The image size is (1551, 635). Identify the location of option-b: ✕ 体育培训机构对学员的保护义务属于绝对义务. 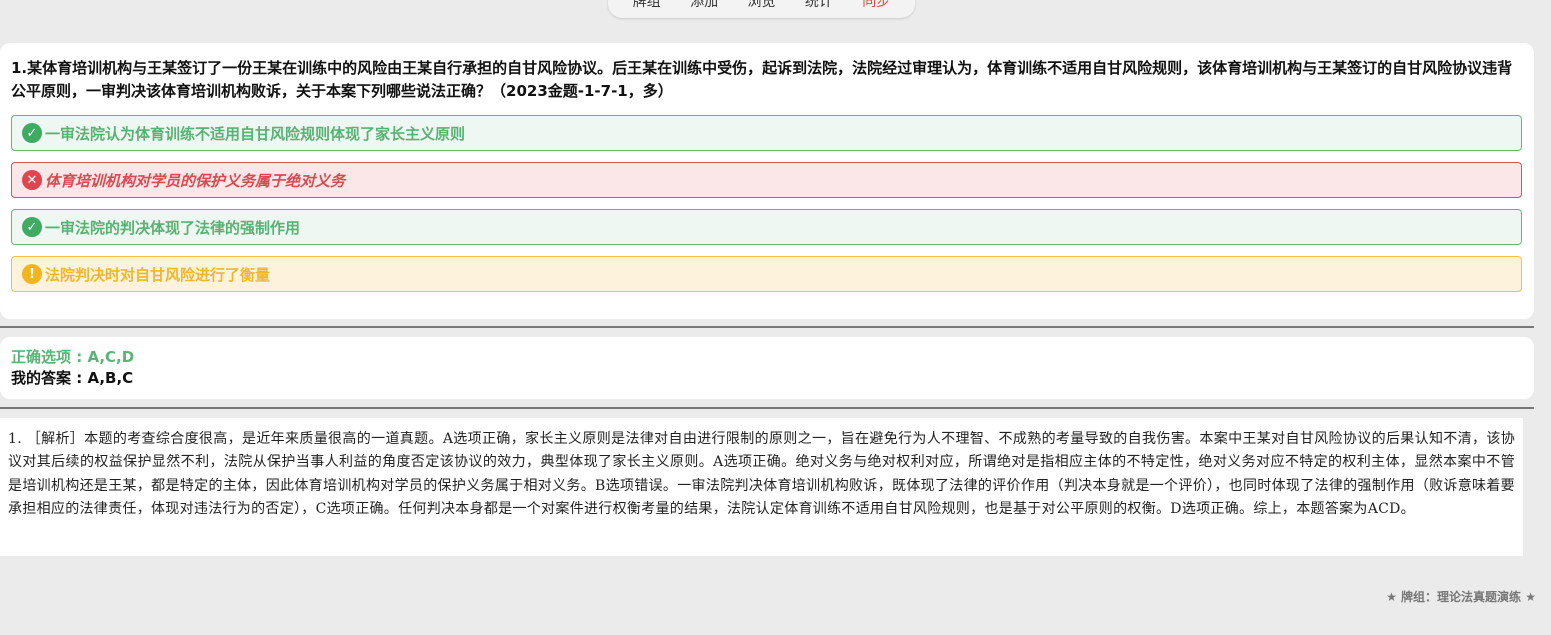
(766, 180).